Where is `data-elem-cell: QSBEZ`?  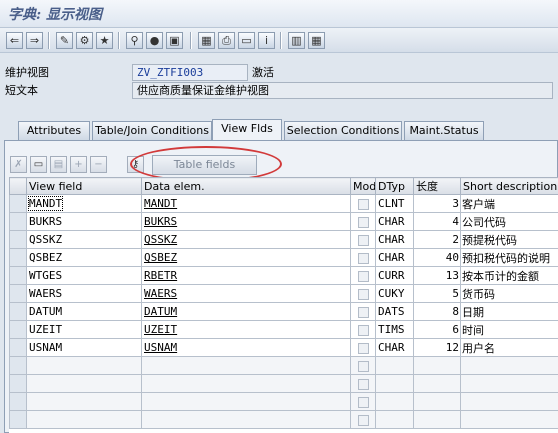 data-elem-cell: QSBEZ is located at coordinates (246, 257).